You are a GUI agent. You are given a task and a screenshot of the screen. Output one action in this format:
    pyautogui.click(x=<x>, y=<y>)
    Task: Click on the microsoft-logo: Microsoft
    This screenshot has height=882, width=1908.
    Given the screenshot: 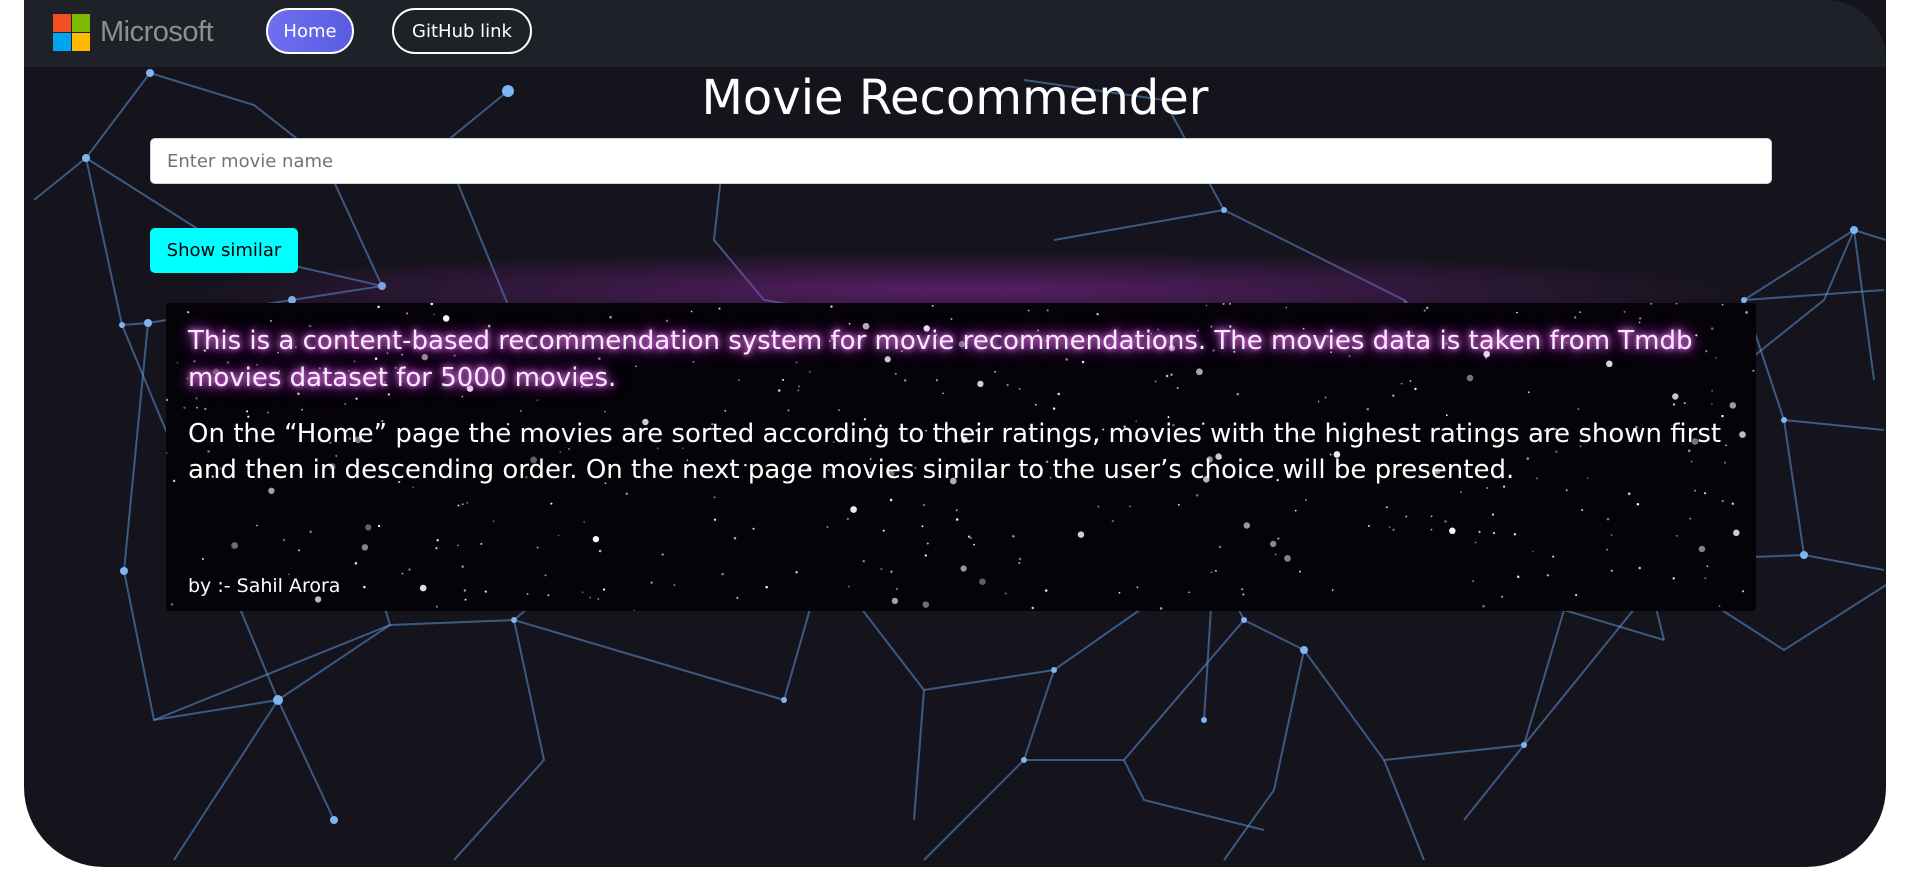 What is the action you would take?
    pyautogui.click(x=133, y=32)
    